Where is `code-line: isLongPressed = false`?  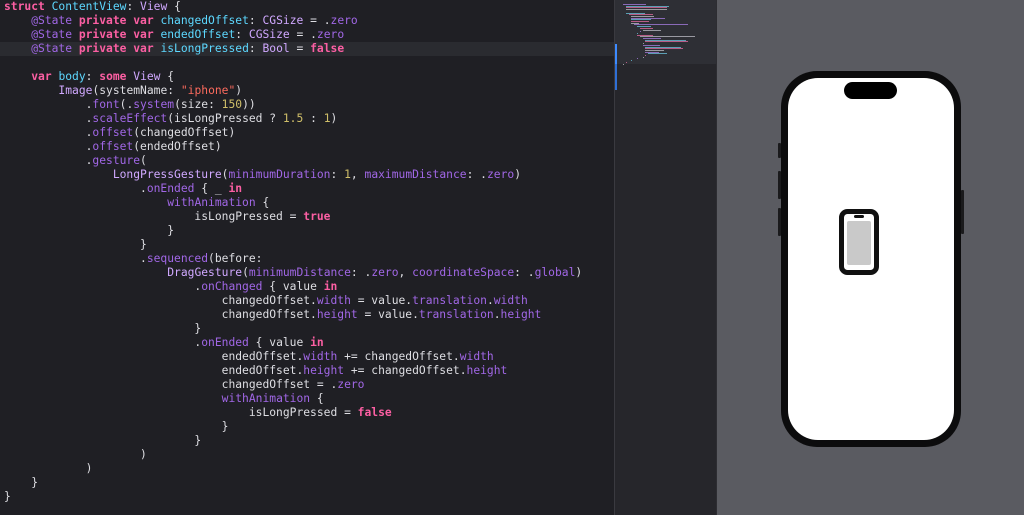 code-line: isLongPressed = false is located at coordinates (198, 413).